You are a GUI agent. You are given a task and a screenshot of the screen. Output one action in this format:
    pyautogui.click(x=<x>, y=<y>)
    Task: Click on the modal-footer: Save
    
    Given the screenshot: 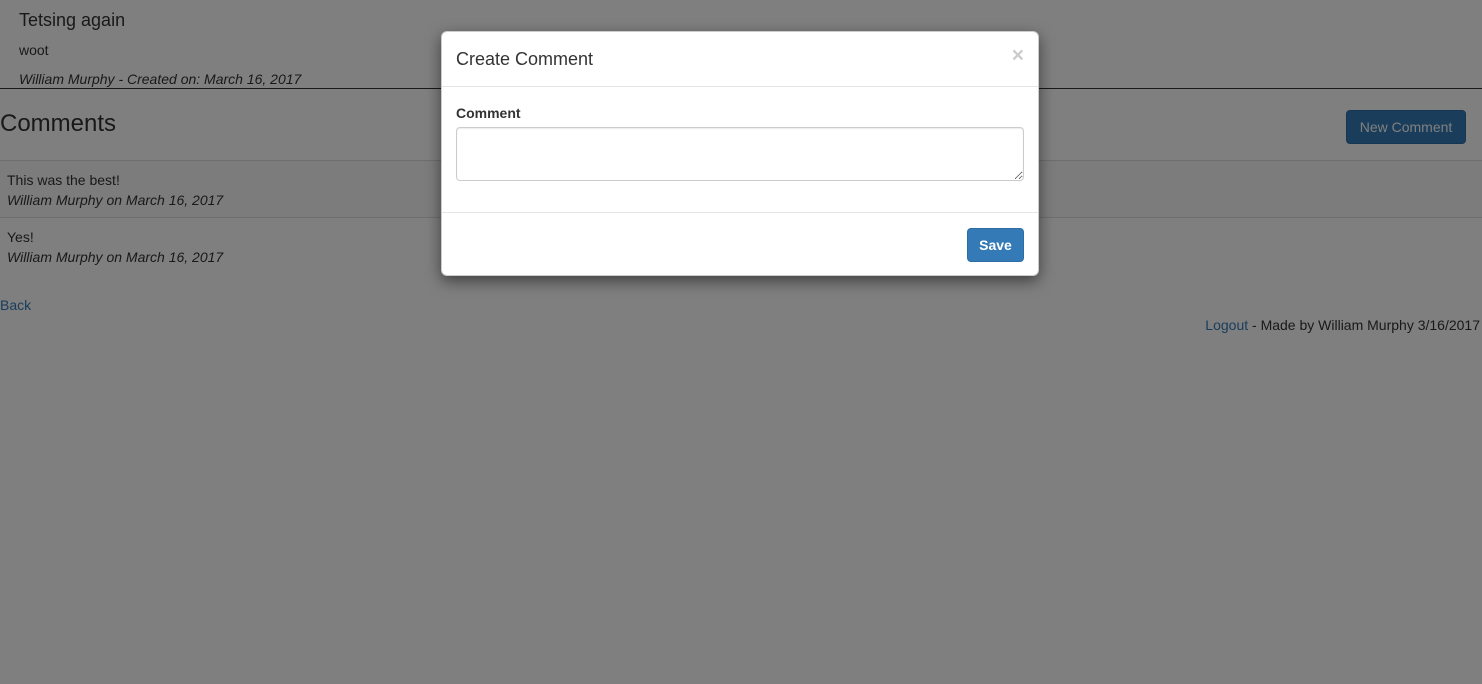 What is the action you would take?
    pyautogui.click(x=740, y=243)
    